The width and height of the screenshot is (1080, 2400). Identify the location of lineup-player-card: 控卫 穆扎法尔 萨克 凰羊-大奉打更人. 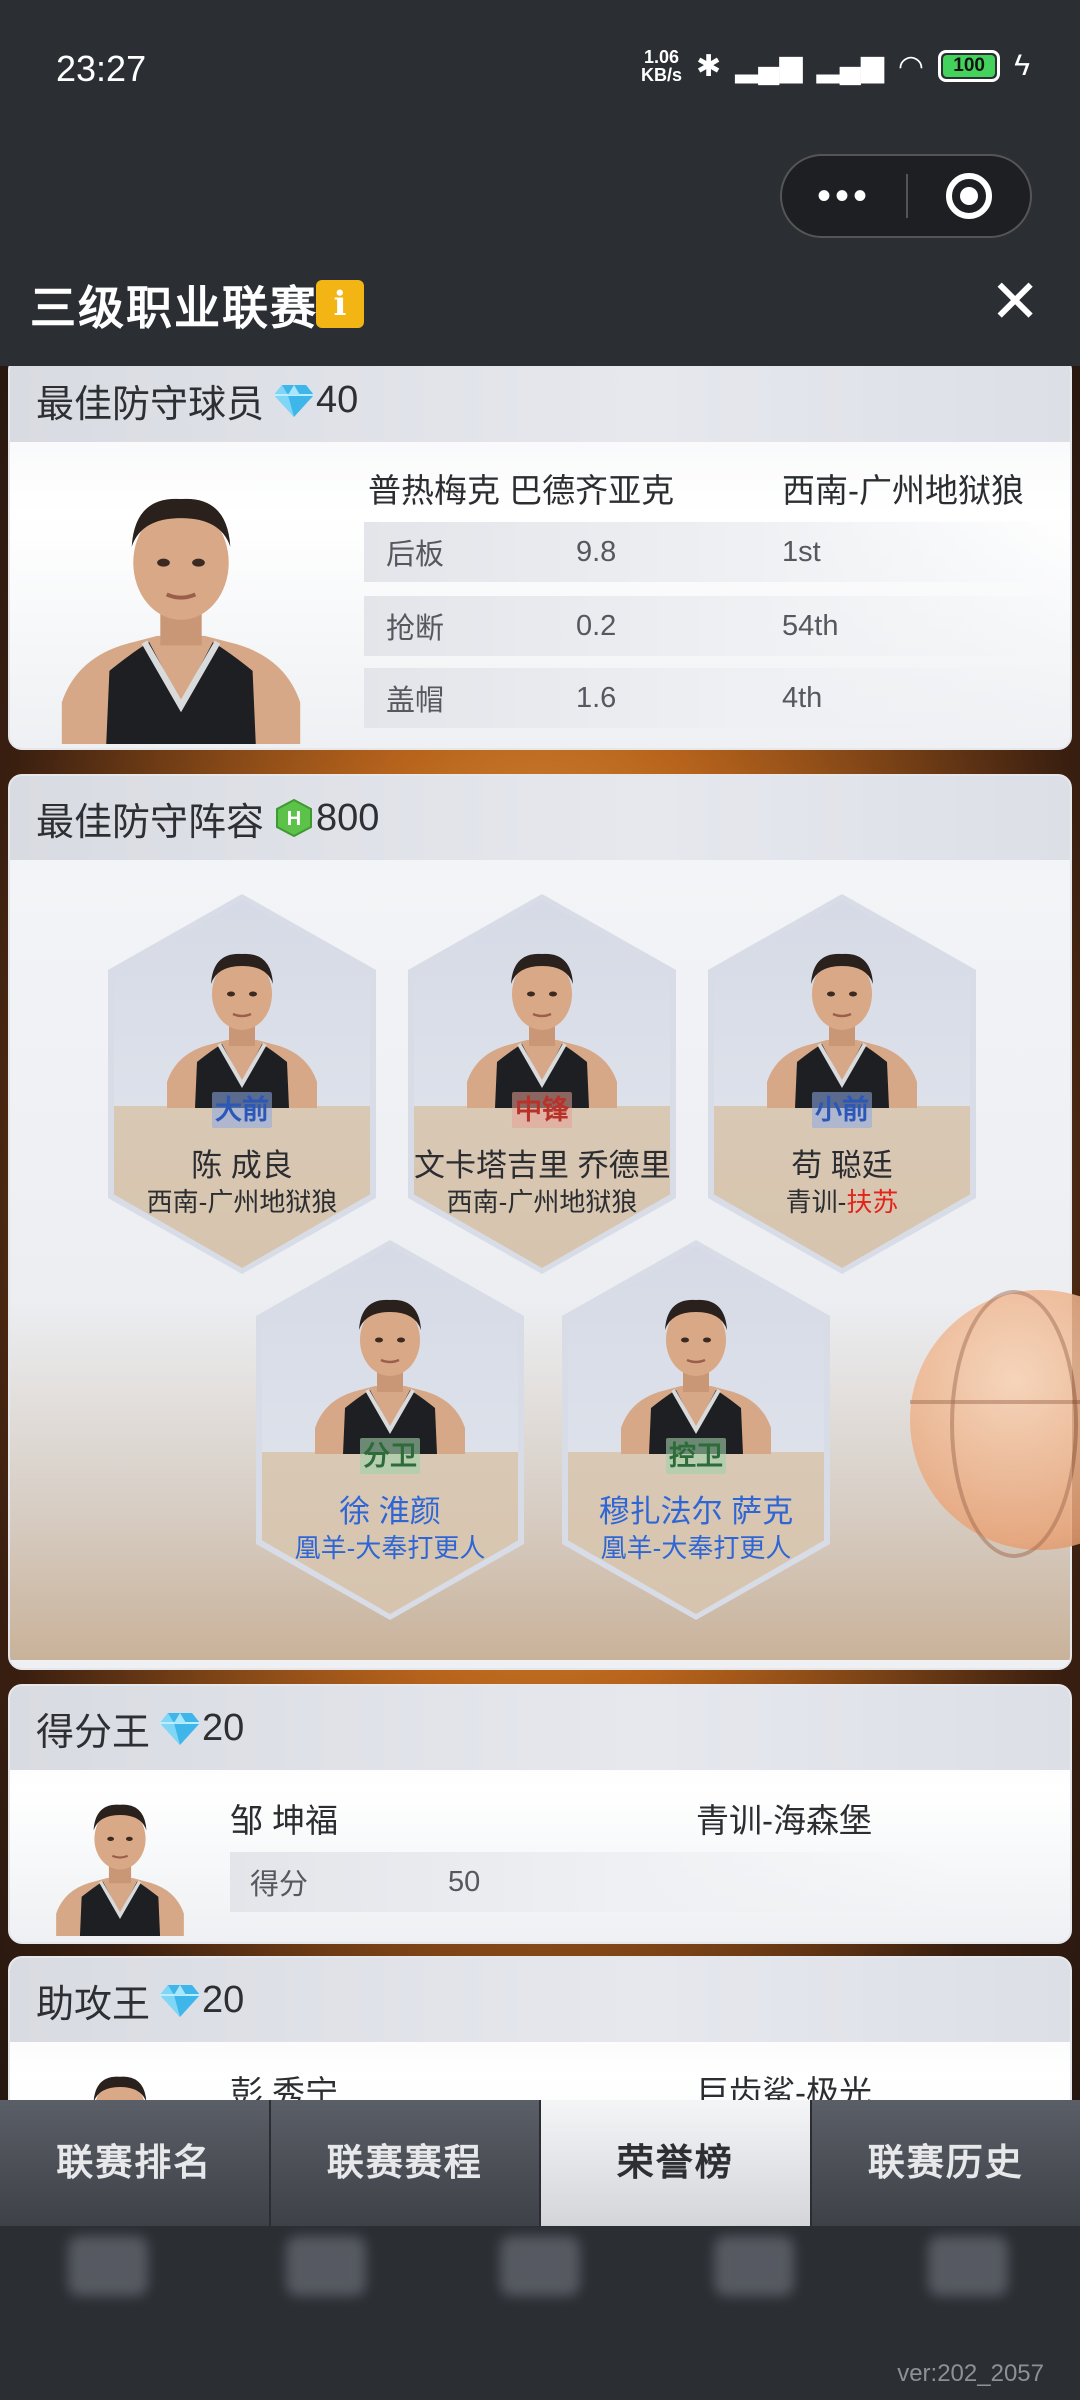
(696, 1430).